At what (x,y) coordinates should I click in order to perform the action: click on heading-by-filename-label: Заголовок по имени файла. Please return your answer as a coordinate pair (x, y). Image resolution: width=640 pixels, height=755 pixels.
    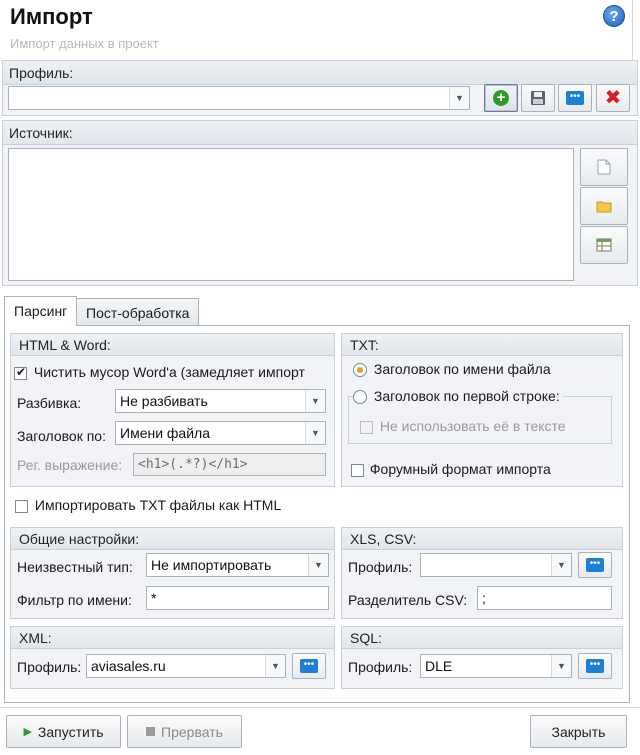
    Looking at the image, I should click on (462, 369).